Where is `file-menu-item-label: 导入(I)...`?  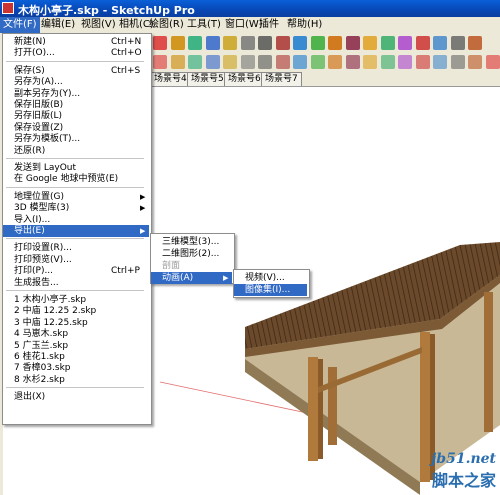 file-menu-item-label: 导入(I)... is located at coordinates (32, 219).